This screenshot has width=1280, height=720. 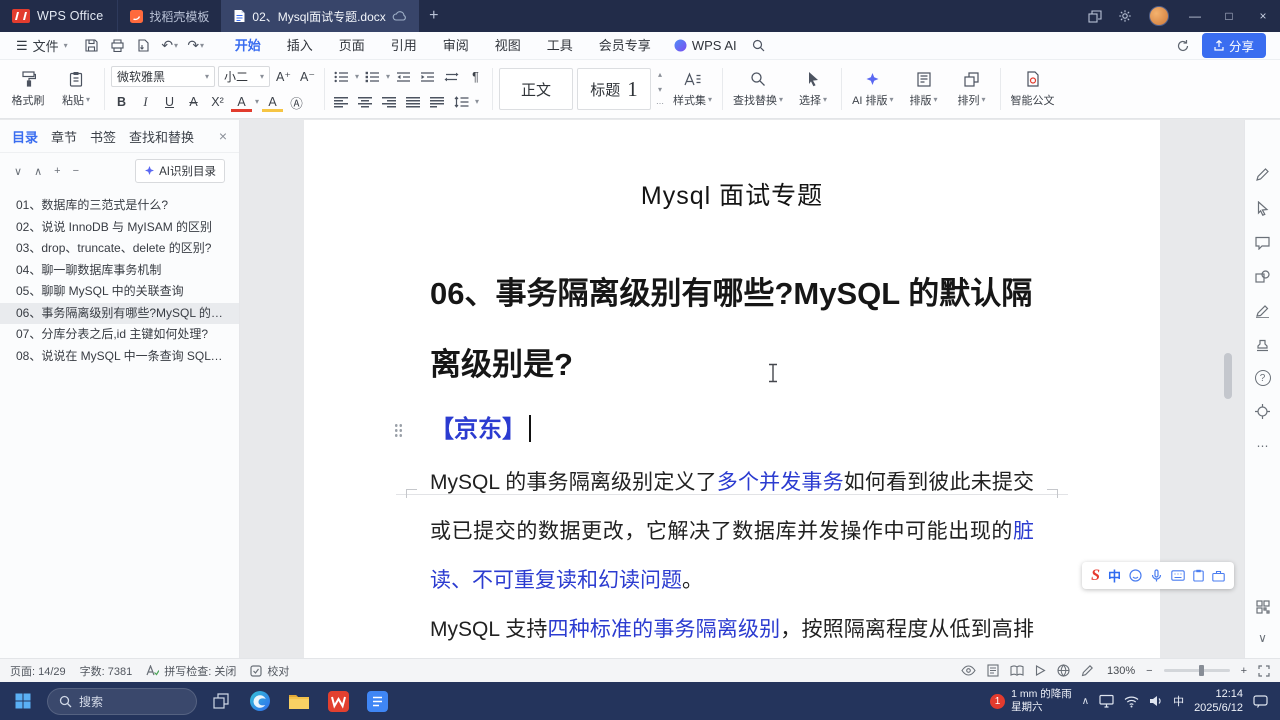 What do you see at coordinates (57, 171) in the screenshot?
I see `toc-zoom-in-icon: +` at bounding box center [57, 171].